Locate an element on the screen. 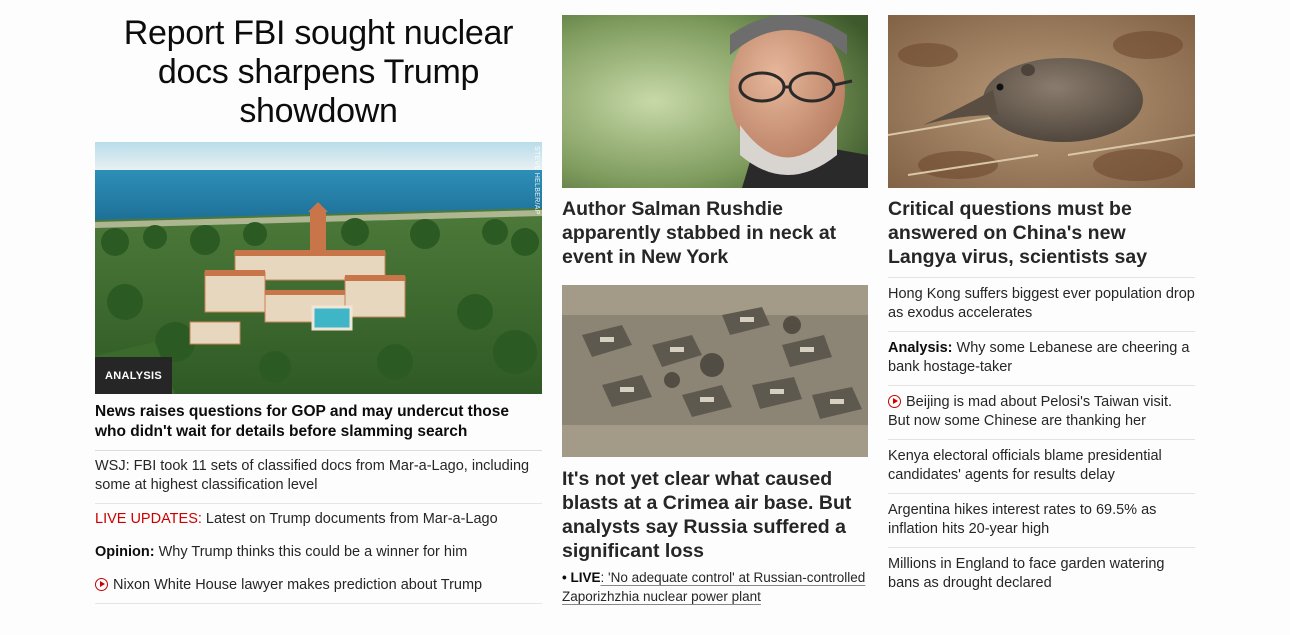 This screenshot has width=1290, height=635. opinion-kicker: Opinion: is located at coordinates (125, 552).